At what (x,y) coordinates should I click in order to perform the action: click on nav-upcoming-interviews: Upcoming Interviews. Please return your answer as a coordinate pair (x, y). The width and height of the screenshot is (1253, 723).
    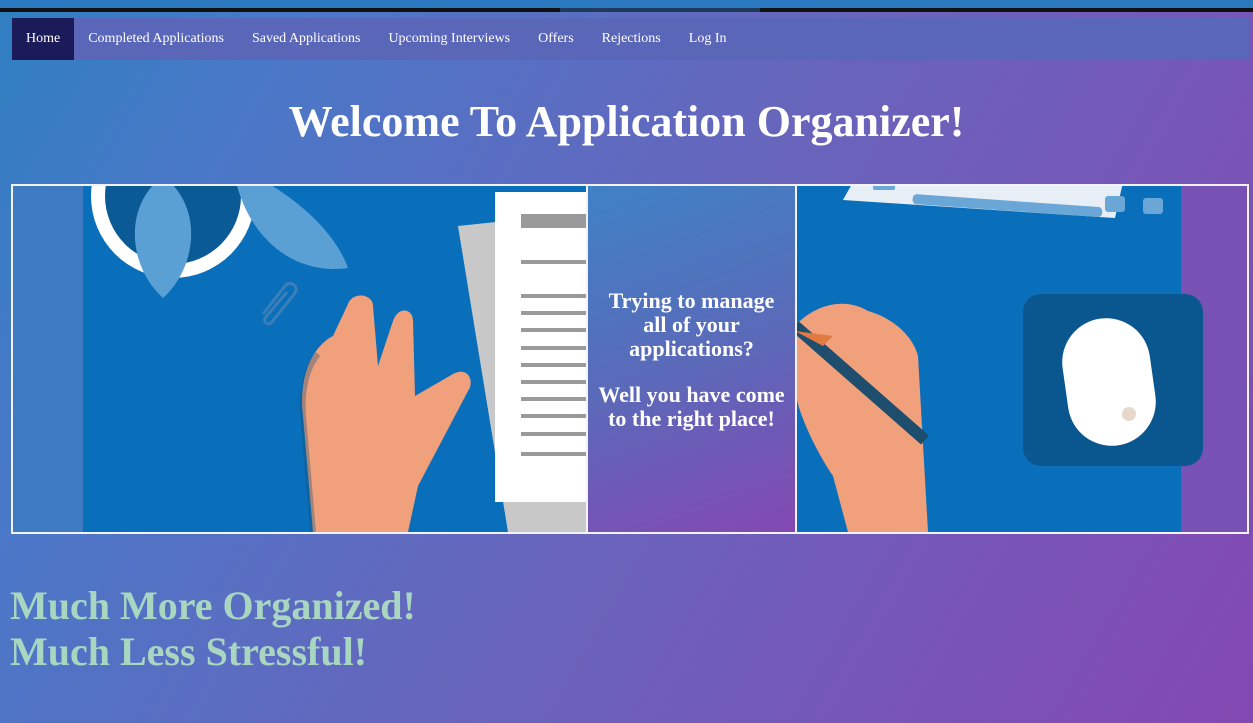
    Looking at the image, I should click on (449, 39).